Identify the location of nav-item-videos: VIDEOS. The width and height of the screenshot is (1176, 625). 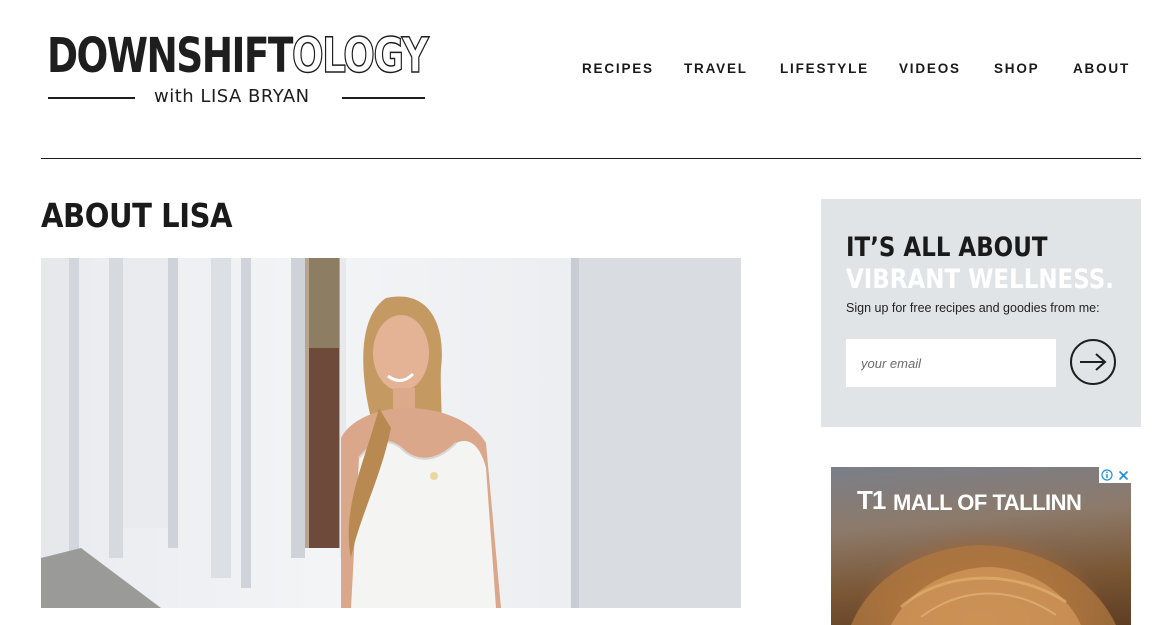
(930, 68).